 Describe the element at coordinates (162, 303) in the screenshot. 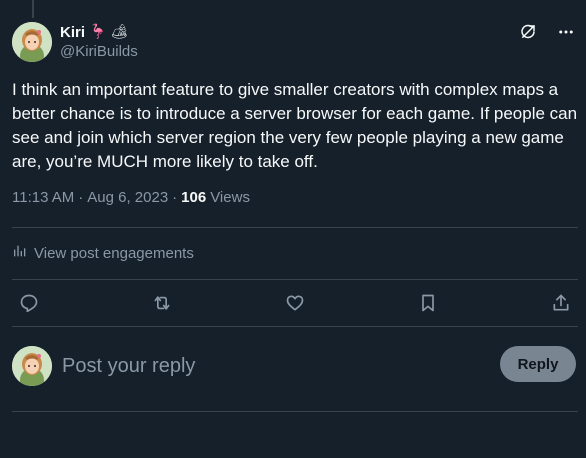

I see `repost-icon` at that location.